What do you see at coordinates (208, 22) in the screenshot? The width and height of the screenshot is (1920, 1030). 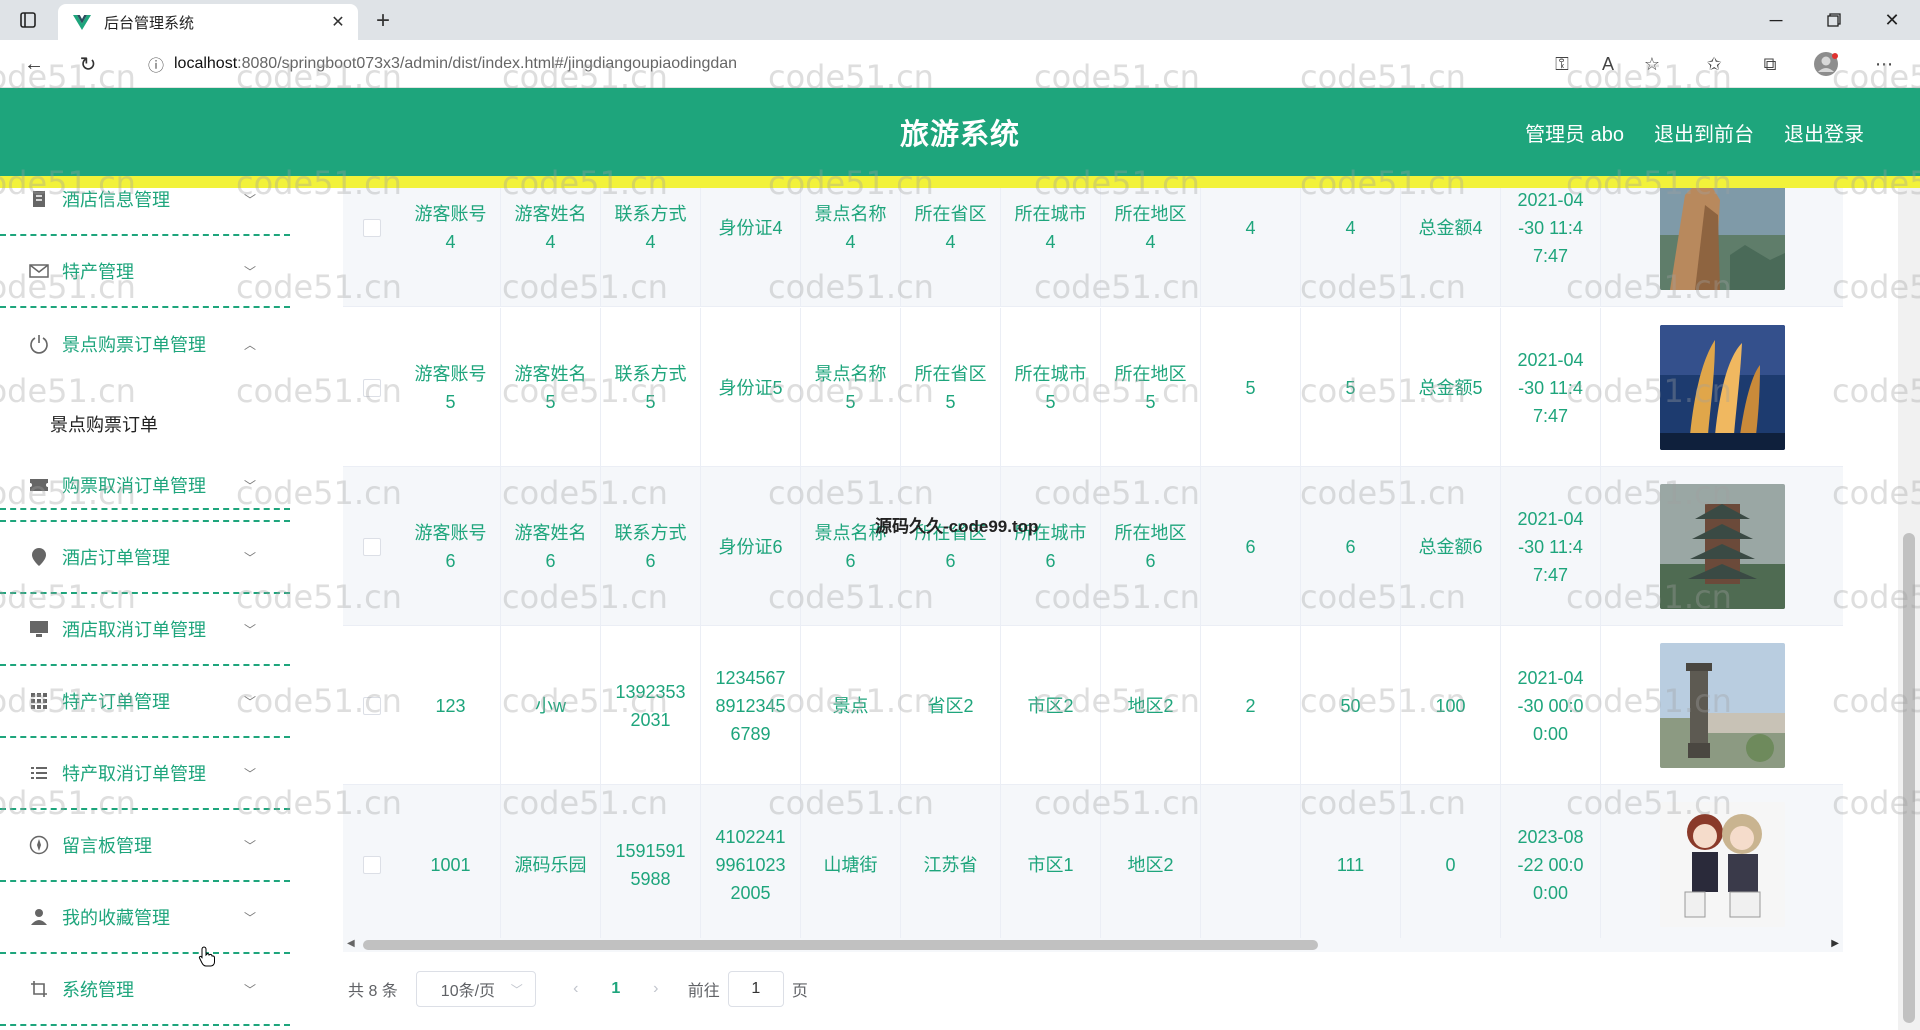 I see `browser-tab: 后台管理系统 ✕` at bounding box center [208, 22].